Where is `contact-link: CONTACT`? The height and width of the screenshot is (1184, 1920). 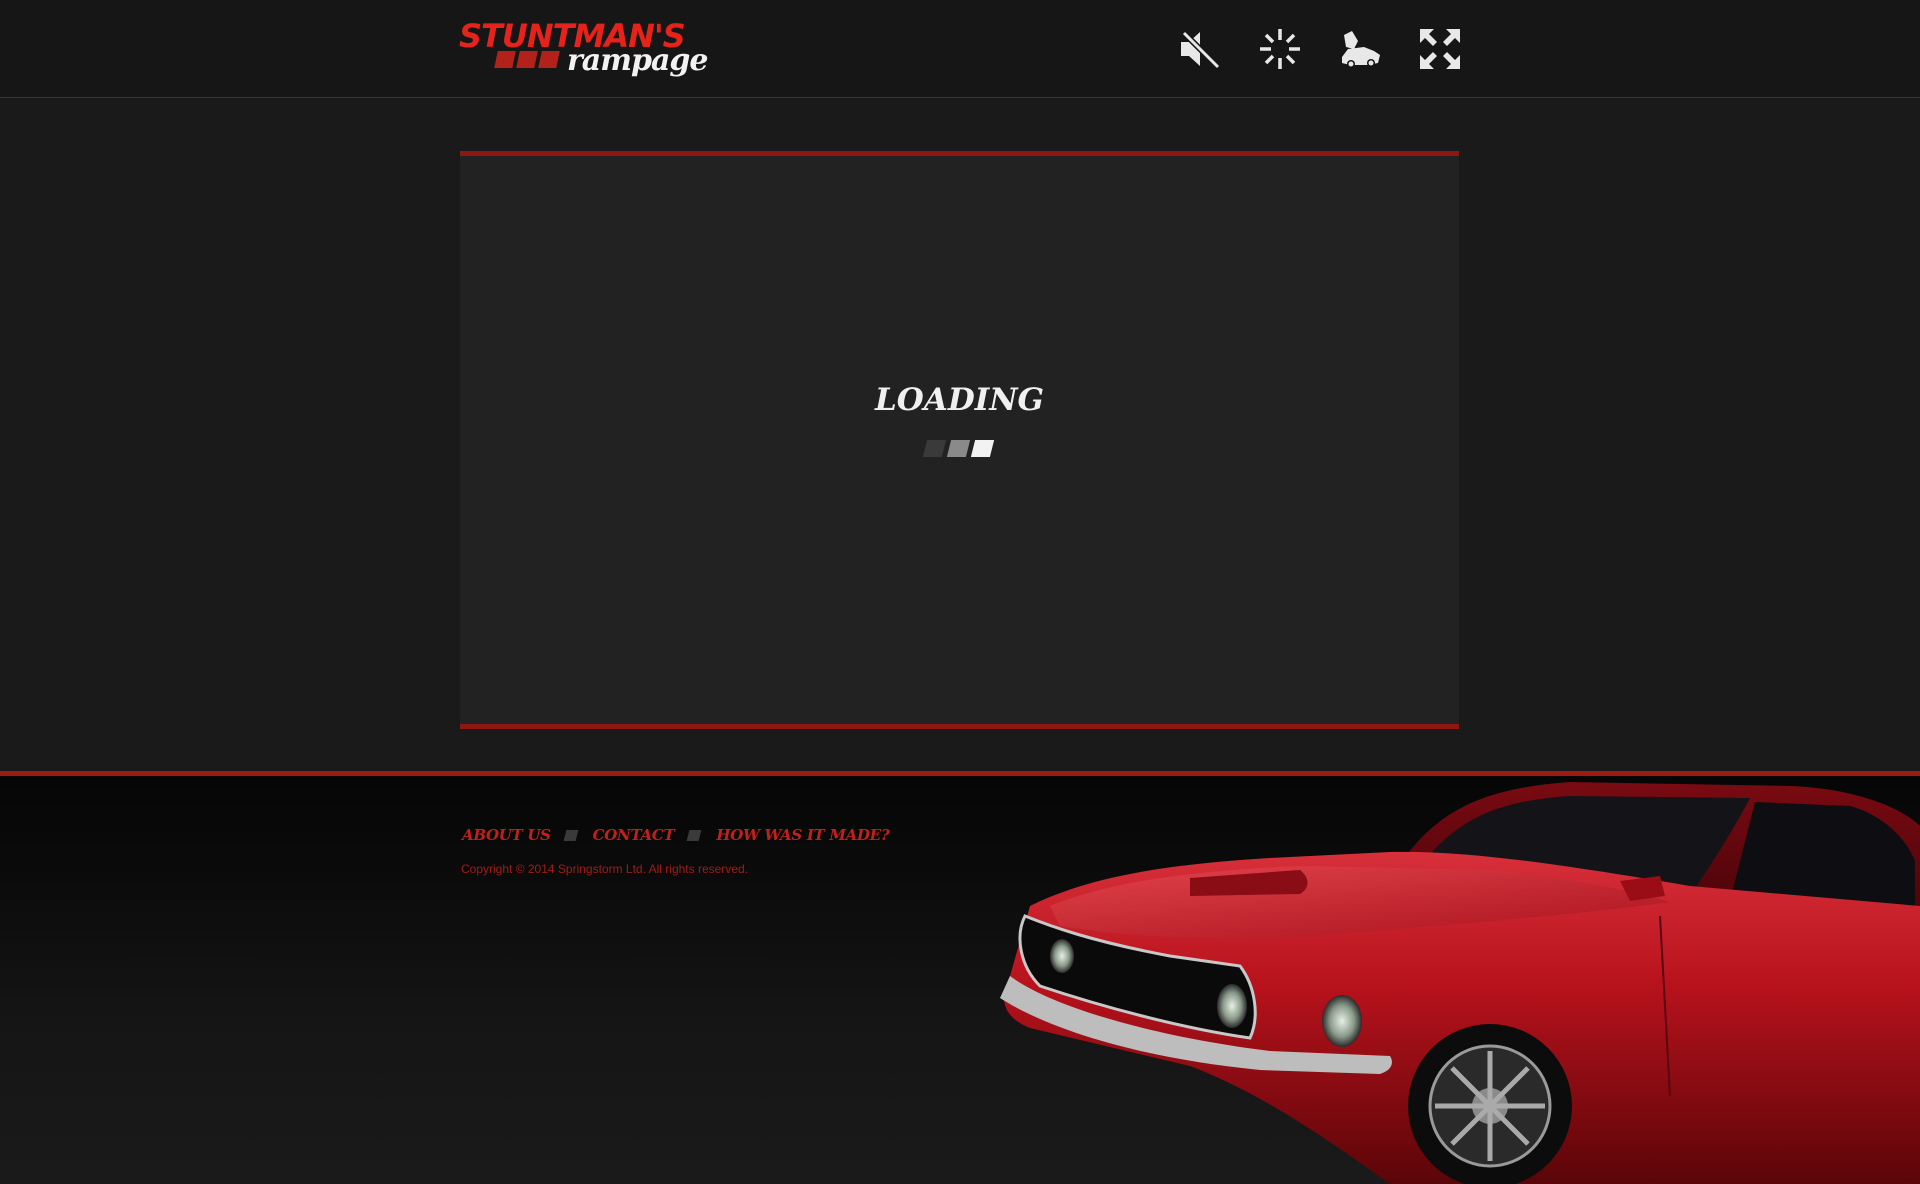 contact-link: CONTACT is located at coordinates (634, 835).